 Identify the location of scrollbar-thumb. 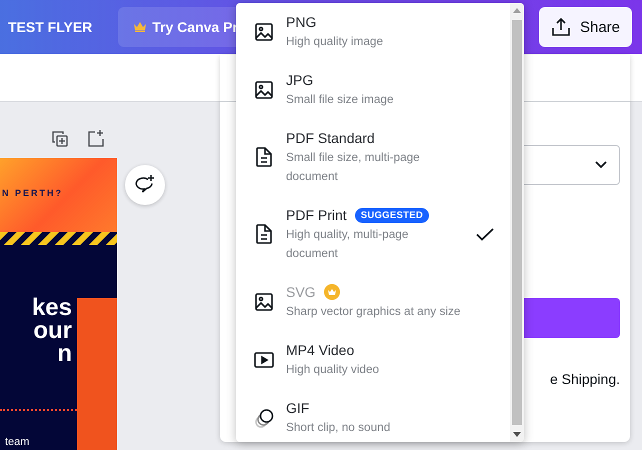
(517, 222).